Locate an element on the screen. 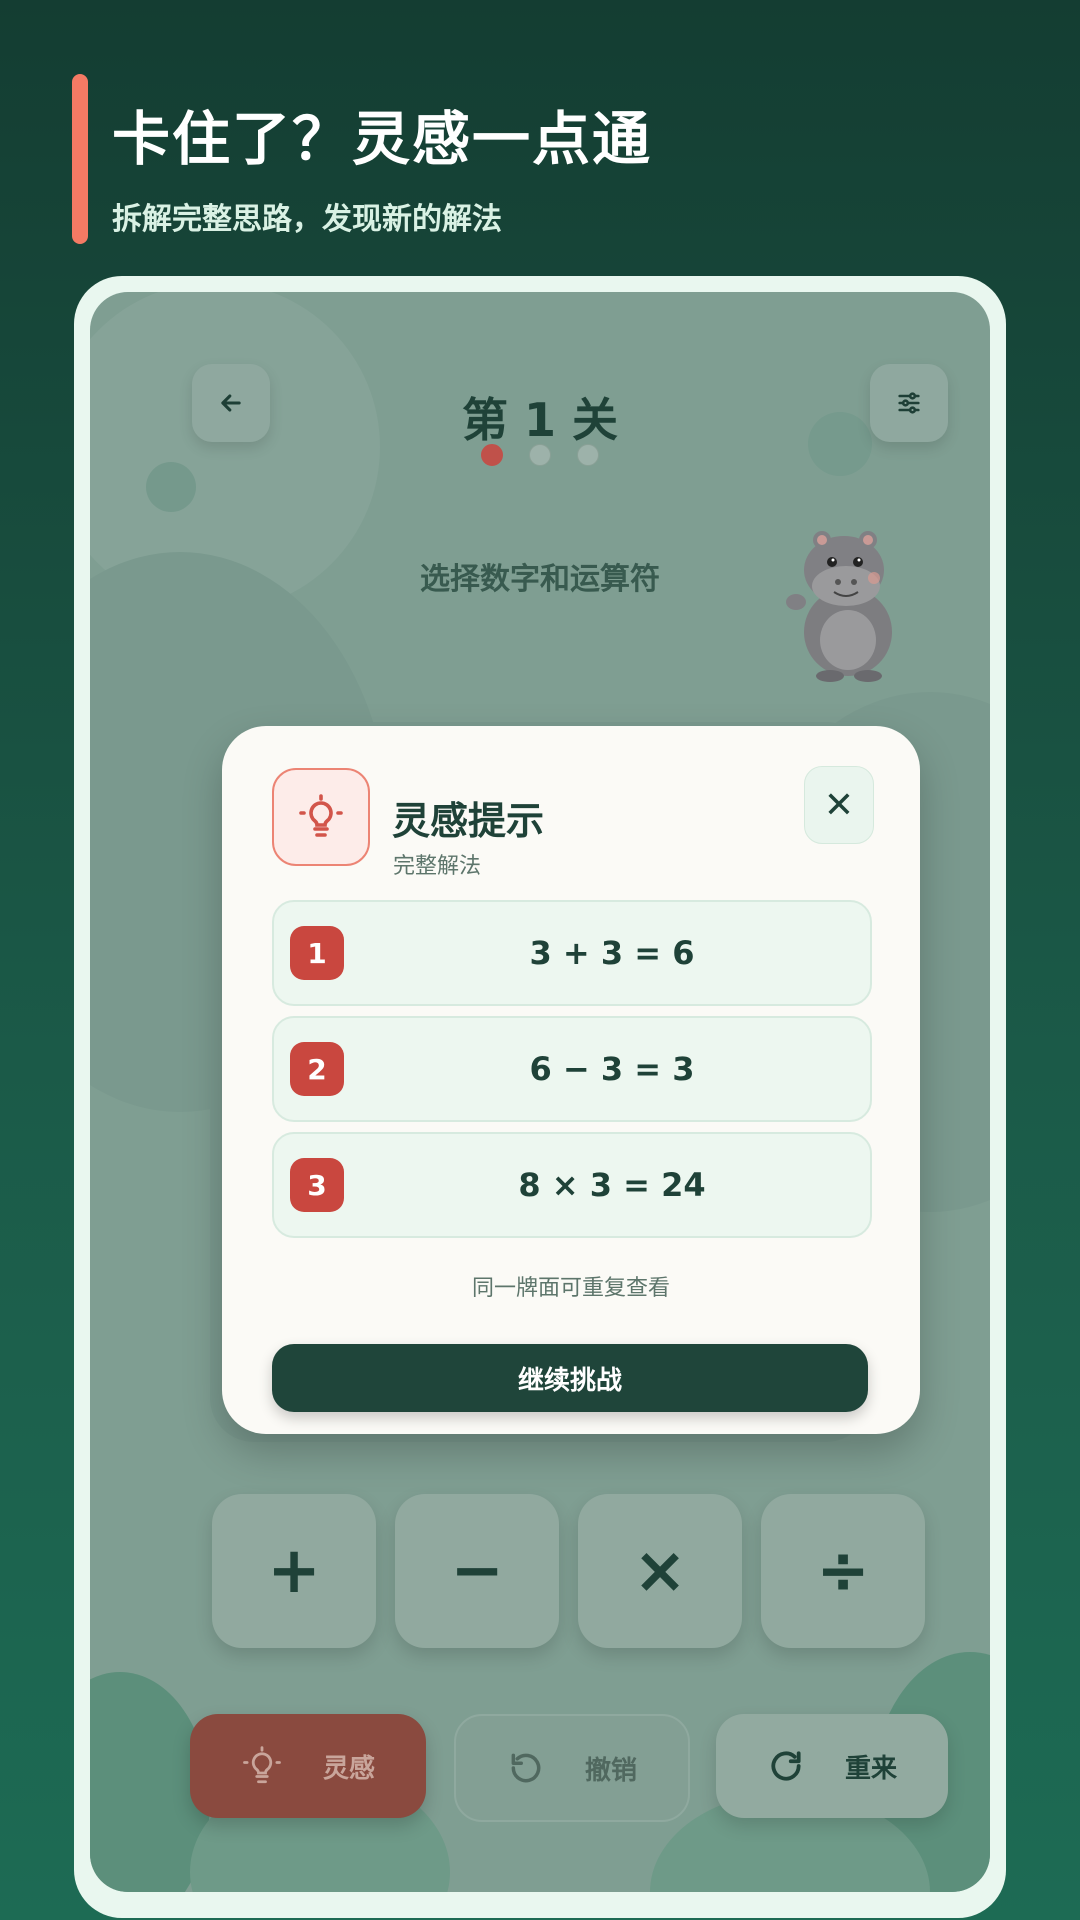 The height and width of the screenshot is (1920, 1080). modal-title: 灵感提示 is located at coordinates (468, 821).